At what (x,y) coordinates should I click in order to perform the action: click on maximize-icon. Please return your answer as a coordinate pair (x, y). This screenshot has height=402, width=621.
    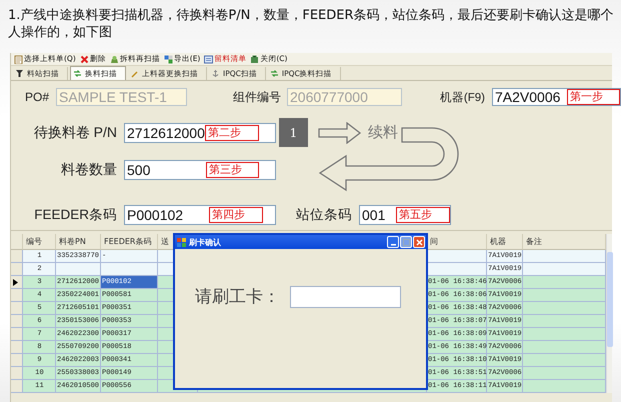
    Looking at the image, I should click on (406, 242).